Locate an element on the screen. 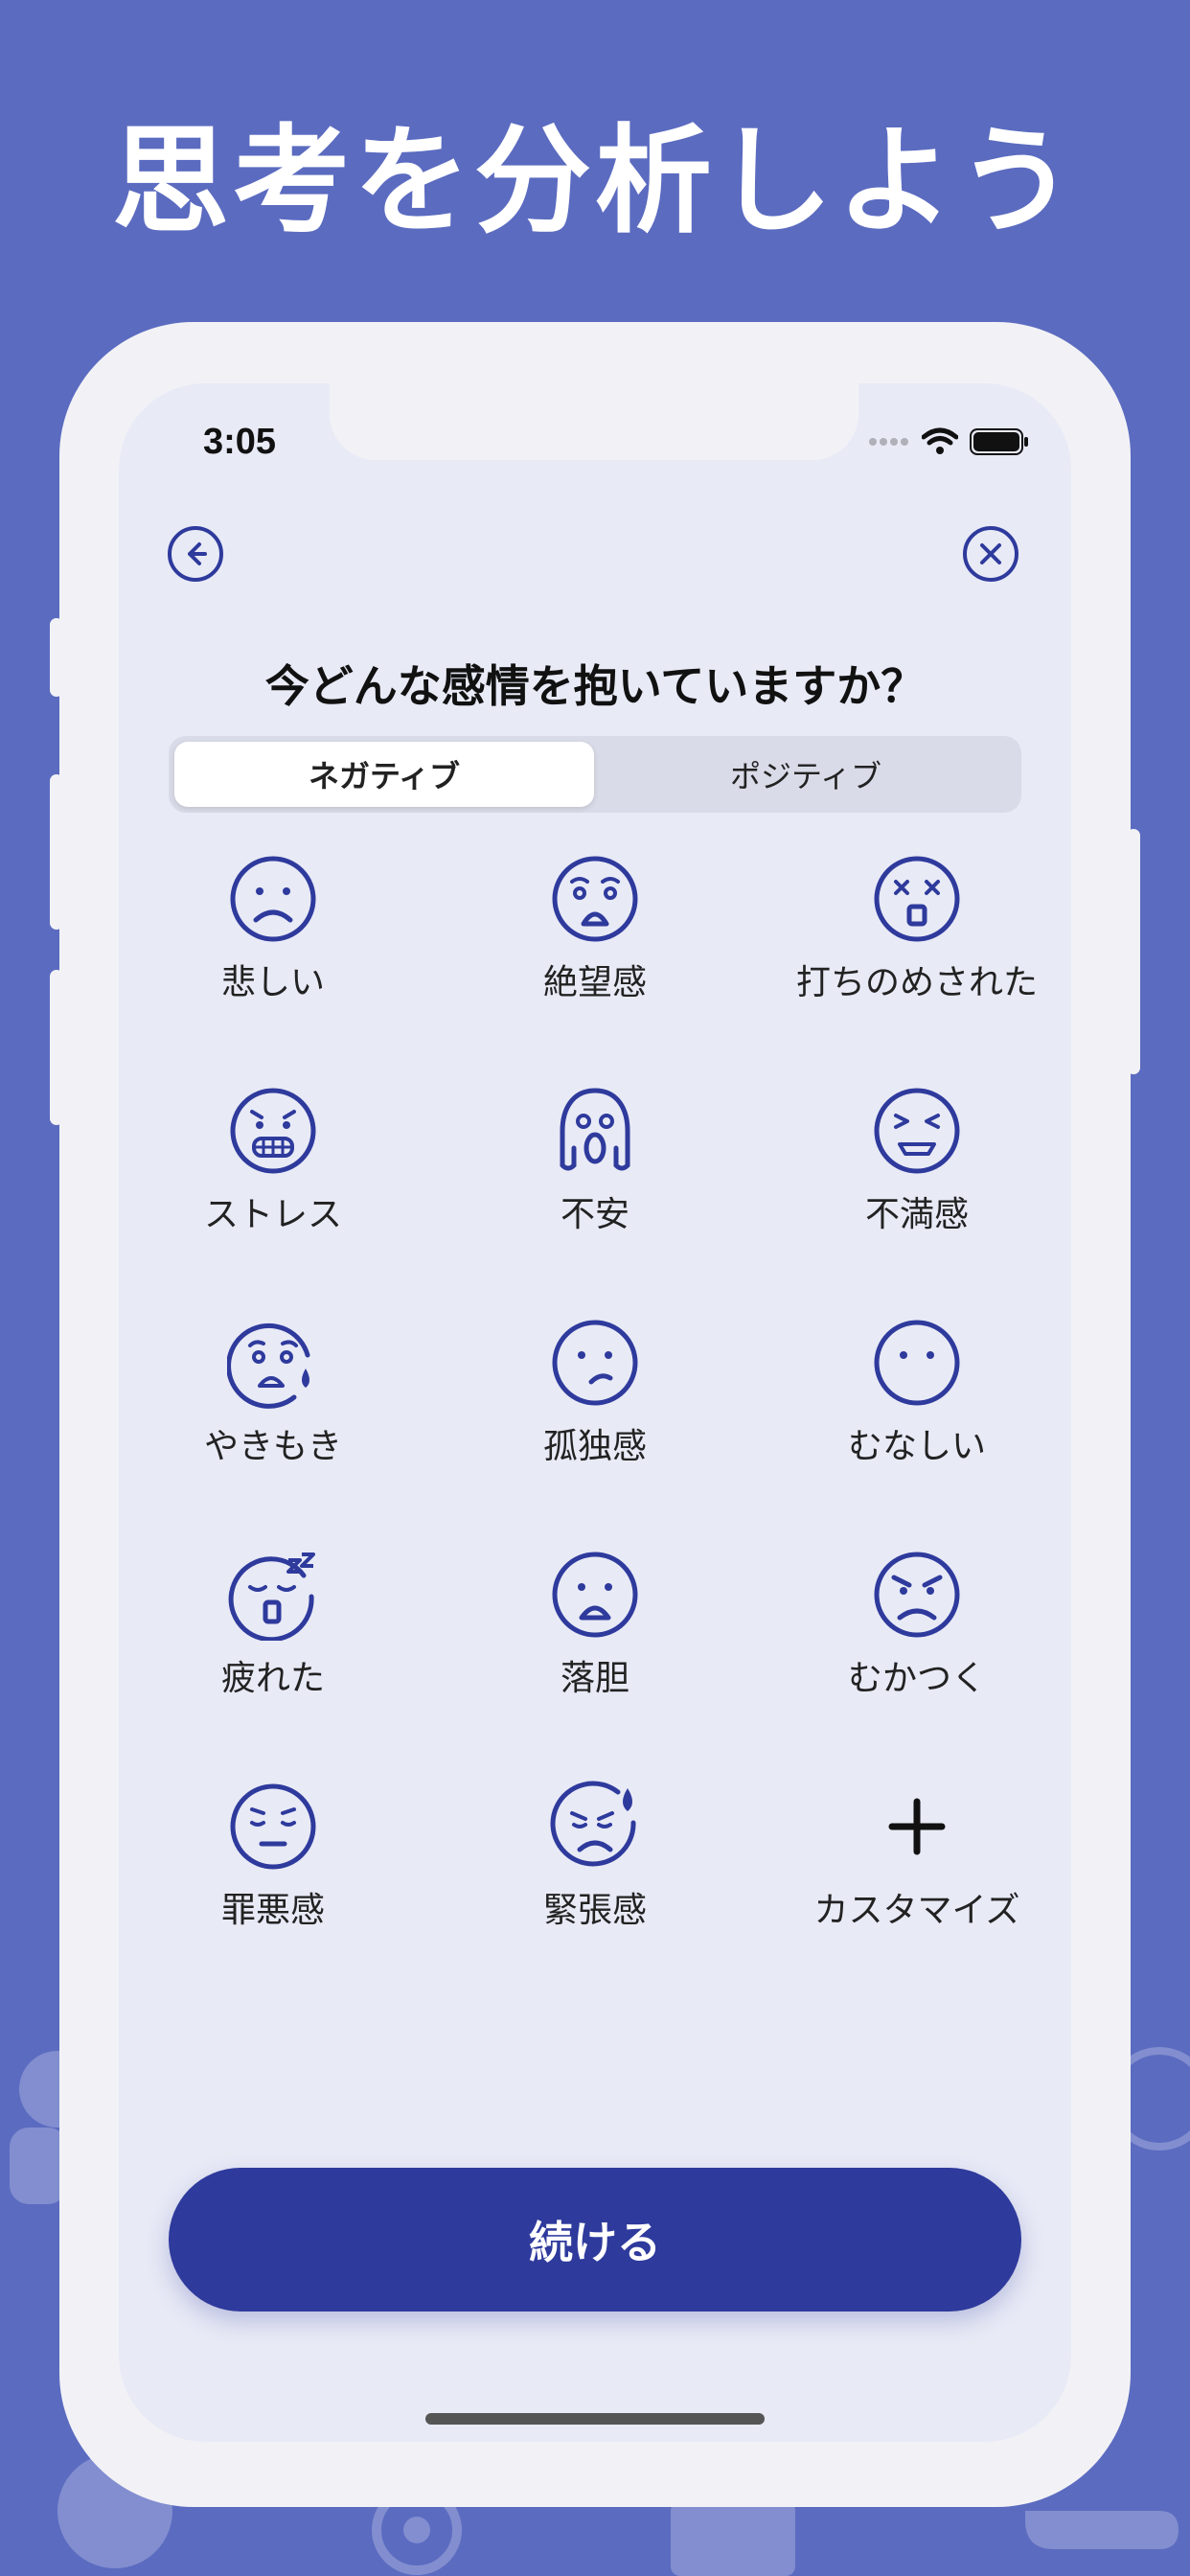 Image resolution: width=1190 pixels, height=2576 pixels. emotion-label: 緊張感 is located at coordinates (594, 1910).